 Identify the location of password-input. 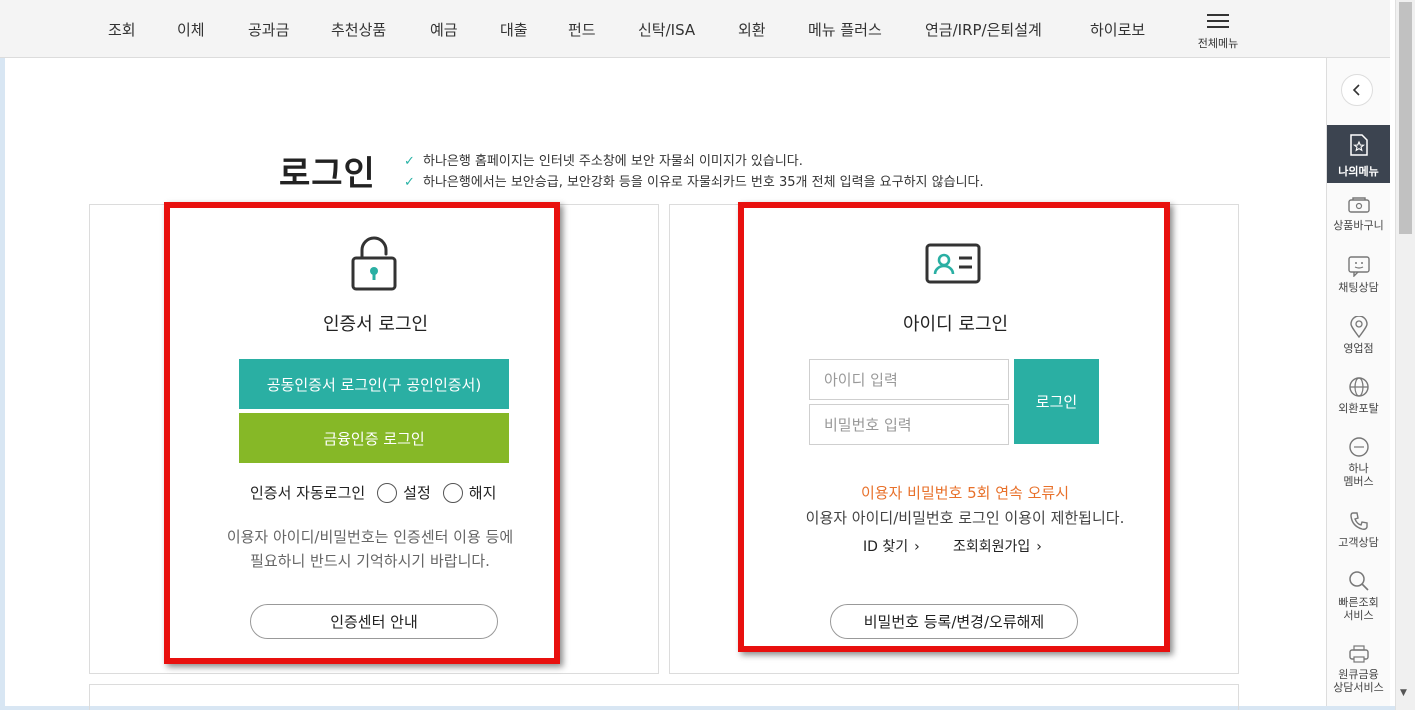
(909, 424).